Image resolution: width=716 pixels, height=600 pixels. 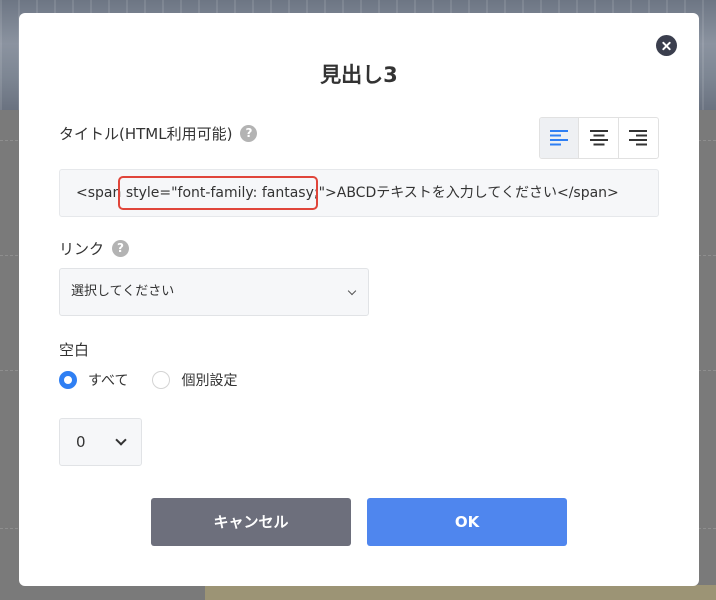 I want to click on spacing-value-select: 0, so click(x=100, y=442).